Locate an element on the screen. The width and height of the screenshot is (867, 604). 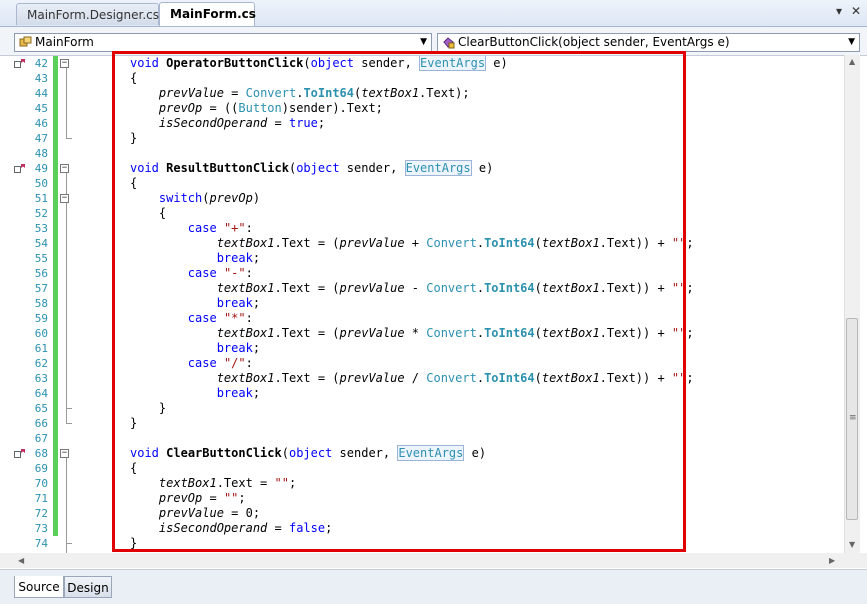
line-number: 68 is located at coordinates (41, 453).